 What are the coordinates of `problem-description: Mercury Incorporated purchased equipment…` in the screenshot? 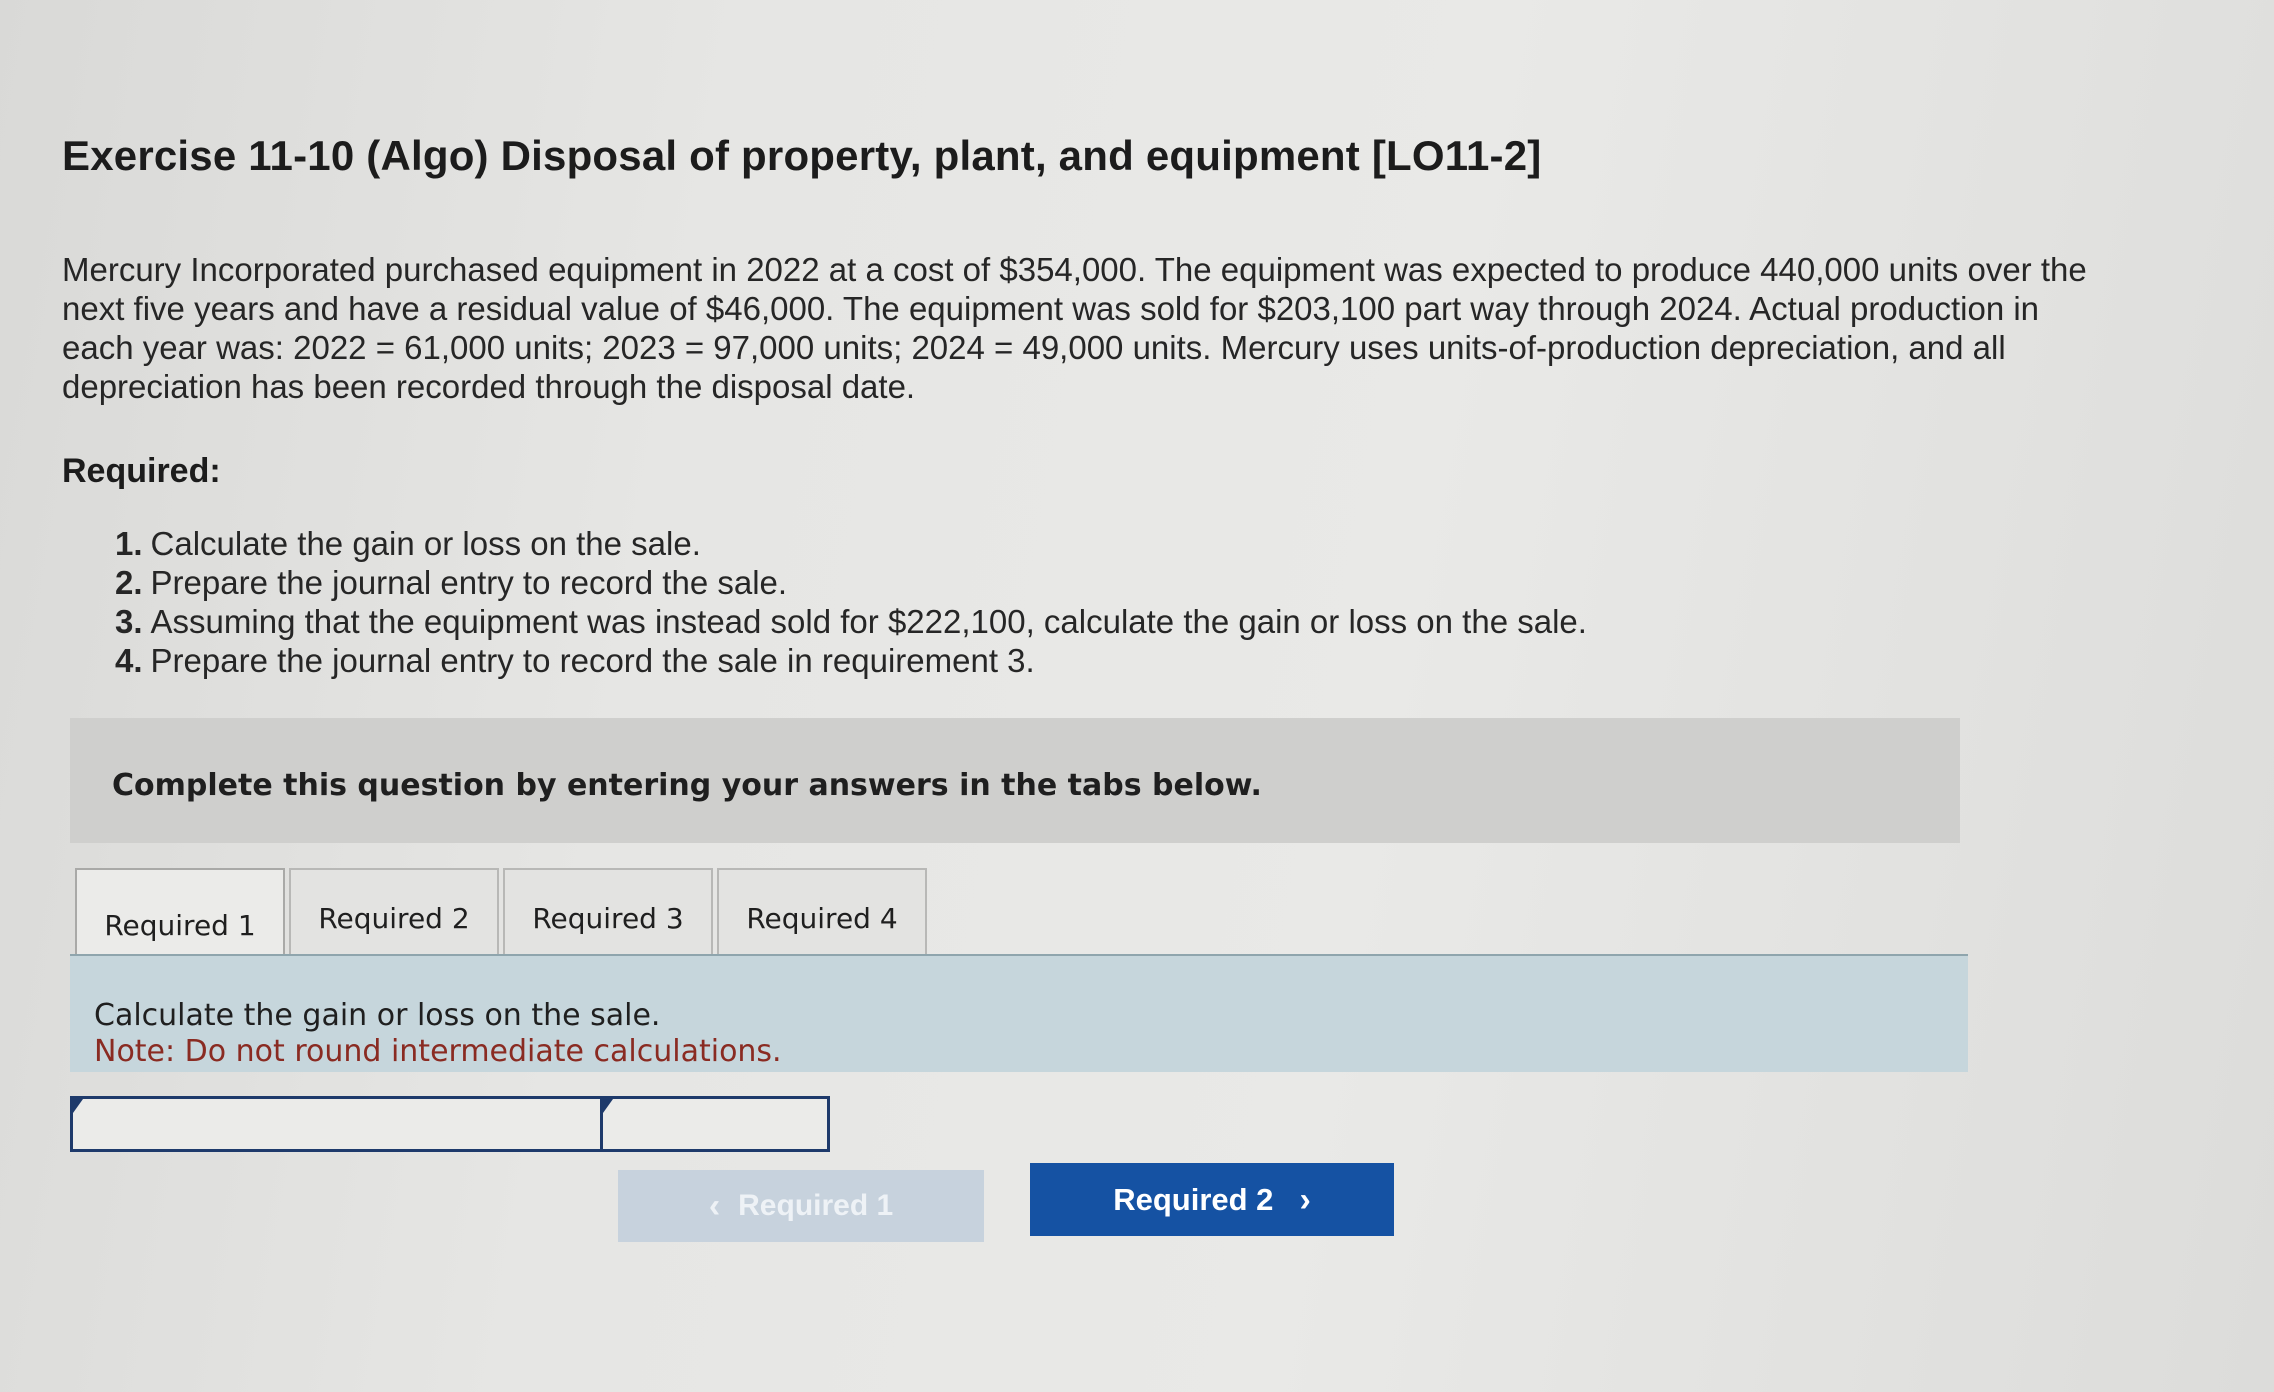 It's located at (1074, 328).